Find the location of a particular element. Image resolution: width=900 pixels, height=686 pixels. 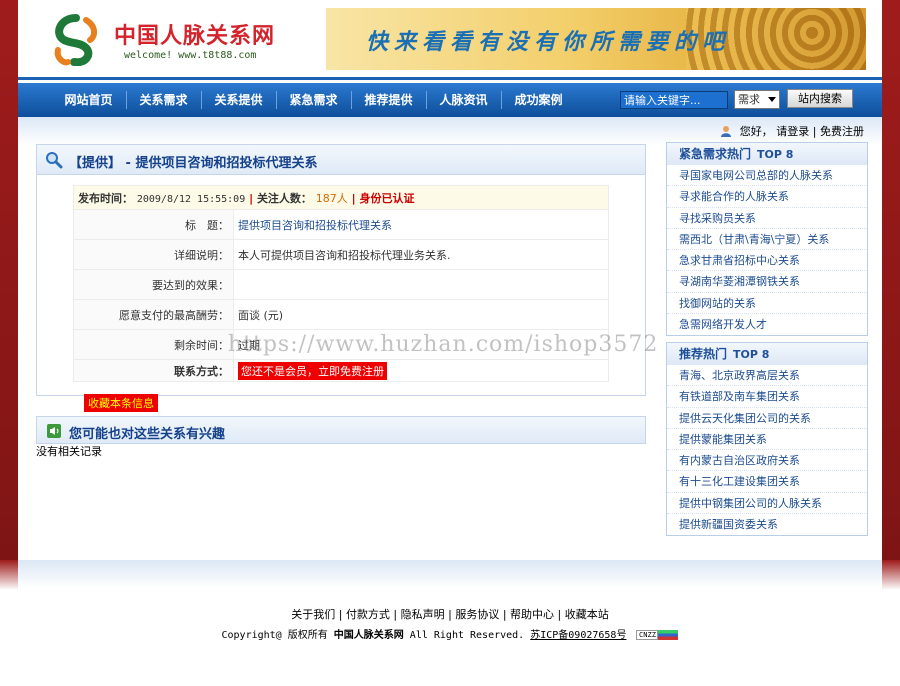

nav-news: 人脉资讯 is located at coordinates (463, 100).